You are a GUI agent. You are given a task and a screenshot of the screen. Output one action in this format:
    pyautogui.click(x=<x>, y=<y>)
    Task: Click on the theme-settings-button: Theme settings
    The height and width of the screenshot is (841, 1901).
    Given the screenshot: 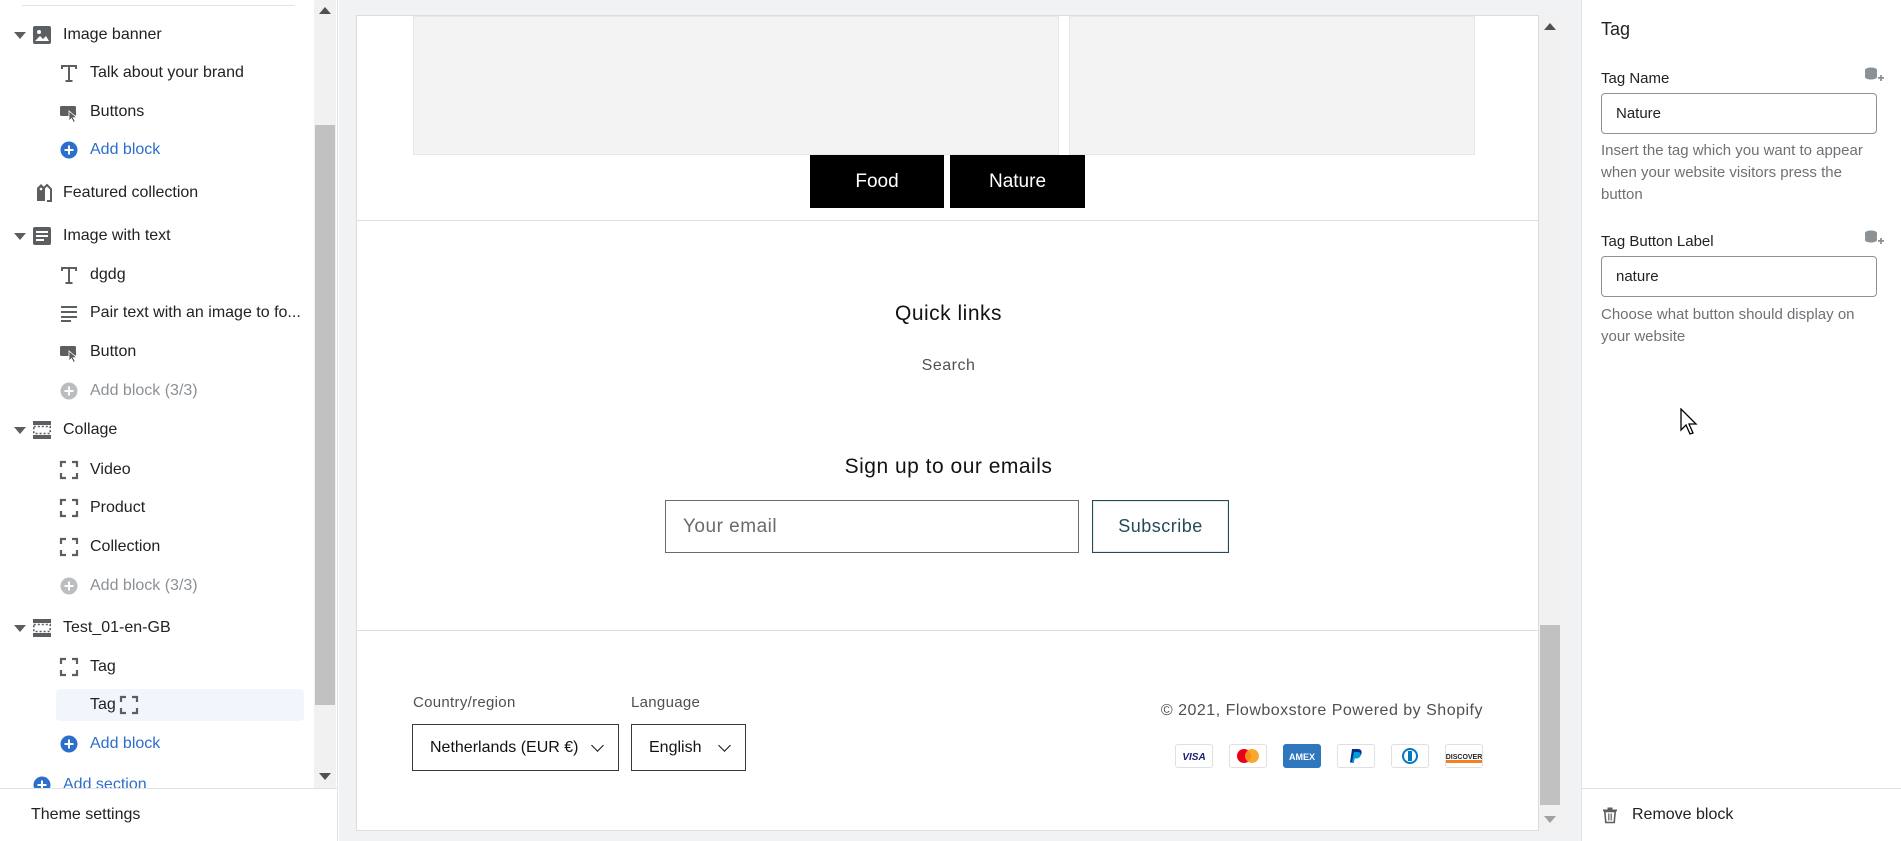 What is the action you would take?
    pyautogui.click(x=169, y=814)
    